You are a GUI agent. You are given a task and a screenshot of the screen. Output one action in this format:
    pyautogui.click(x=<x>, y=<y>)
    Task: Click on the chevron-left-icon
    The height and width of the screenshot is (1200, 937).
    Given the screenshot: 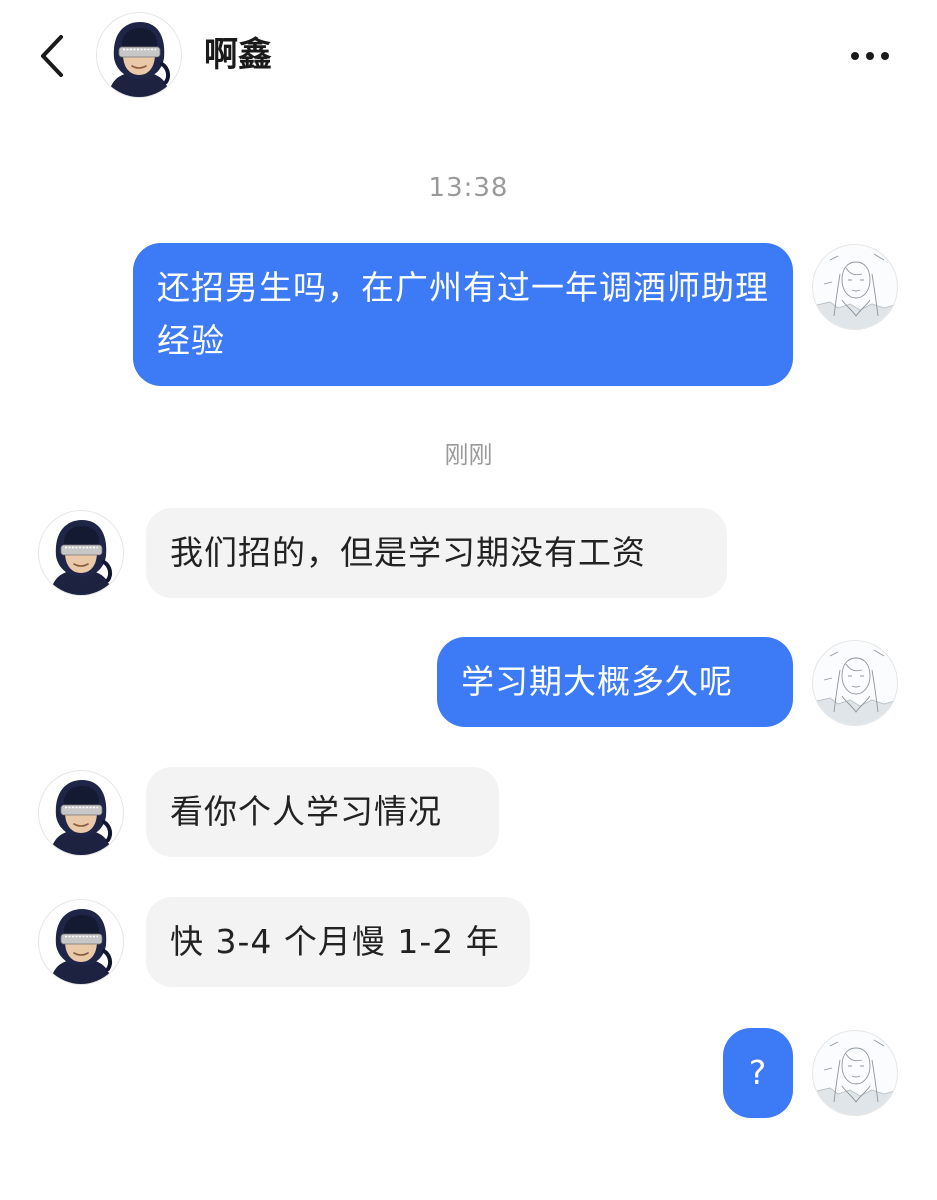 What is the action you would take?
    pyautogui.click(x=52, y=56)
    